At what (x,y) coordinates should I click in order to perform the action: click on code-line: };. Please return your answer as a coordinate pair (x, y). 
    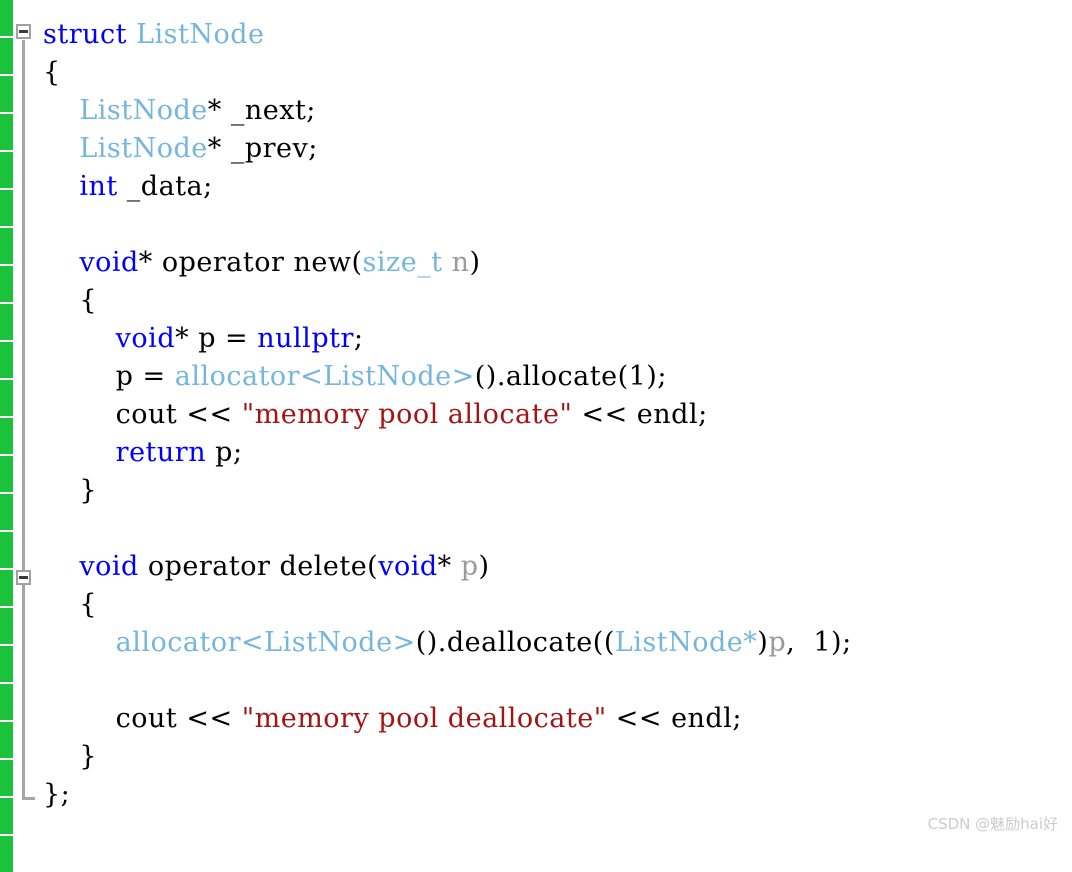
    Looking at the image, I should click on (56, 795).